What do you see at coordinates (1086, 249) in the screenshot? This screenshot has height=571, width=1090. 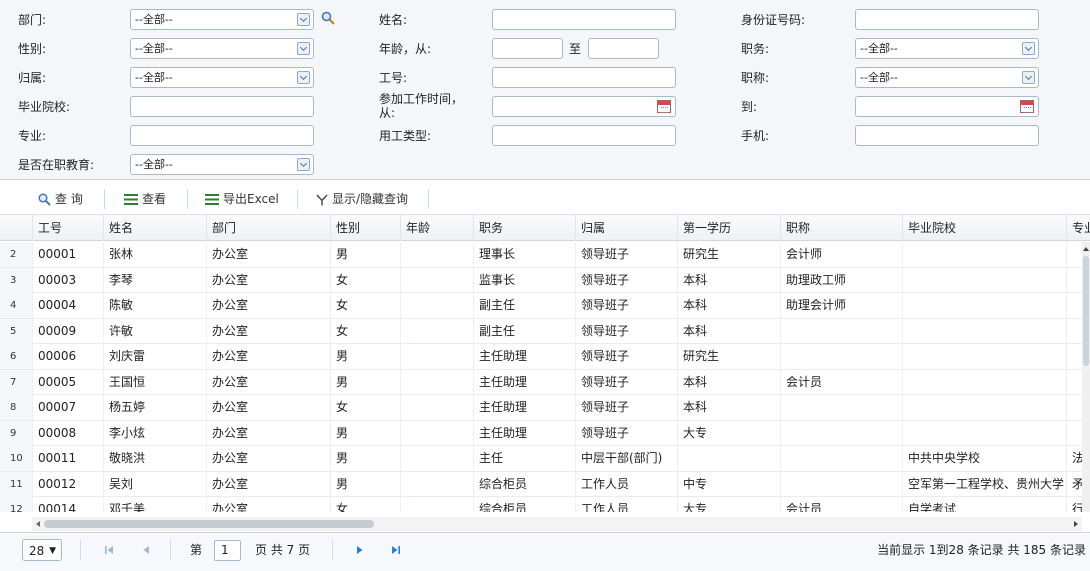 I see `scroll-up-icon` at bounding box center [1086, 249].